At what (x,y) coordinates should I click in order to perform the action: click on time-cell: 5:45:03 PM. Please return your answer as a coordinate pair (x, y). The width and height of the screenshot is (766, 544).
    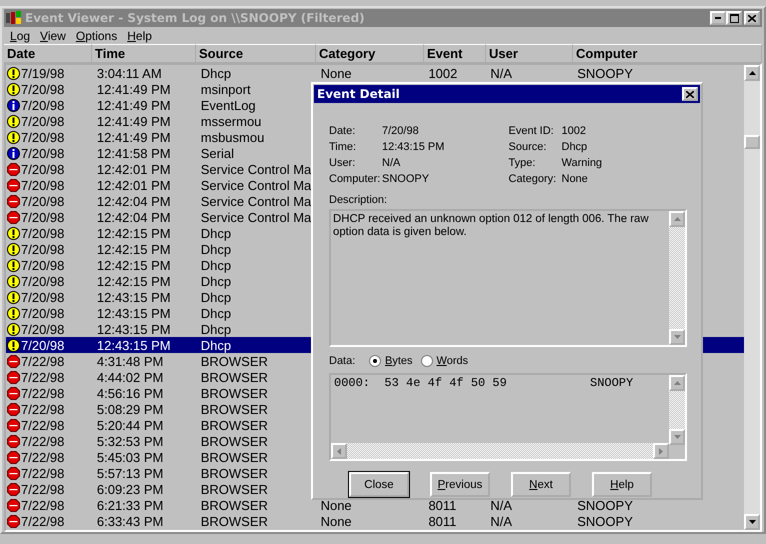
    Looking at the image, I should click on (130, 457).